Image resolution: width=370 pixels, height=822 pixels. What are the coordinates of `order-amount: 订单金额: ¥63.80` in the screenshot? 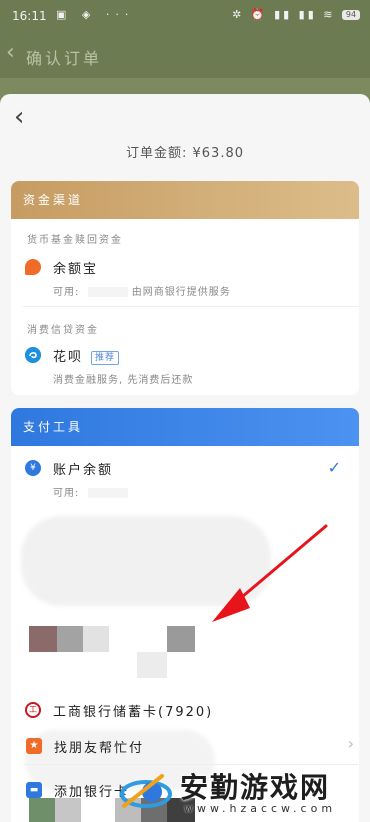 It's located at (185, 153).